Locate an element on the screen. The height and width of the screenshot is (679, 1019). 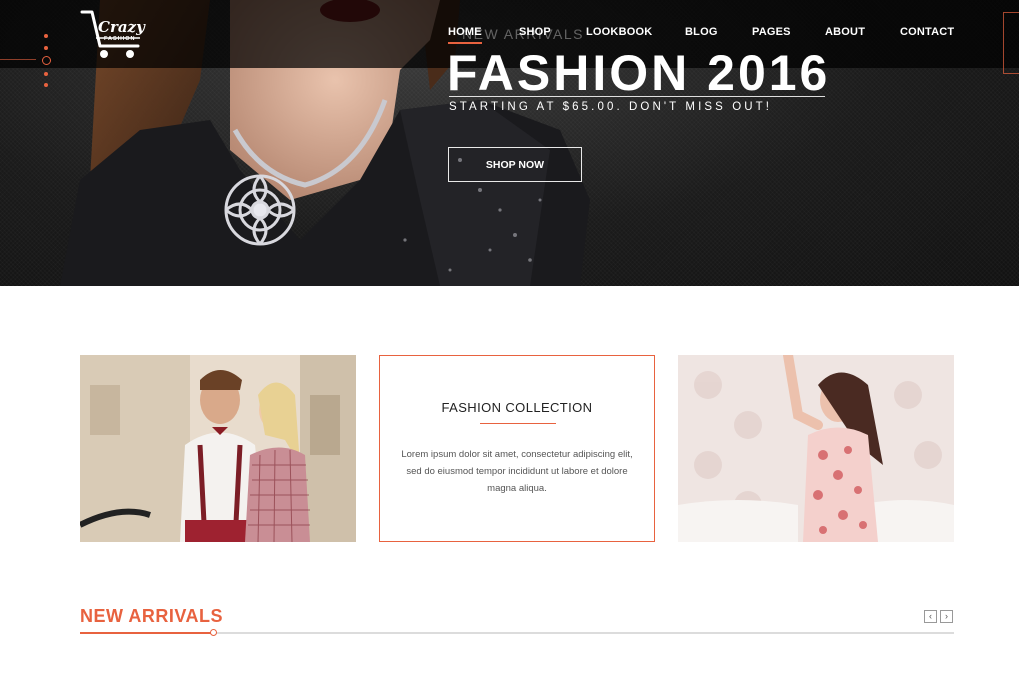
banner-couple-image is located at coordinates (218, 448).